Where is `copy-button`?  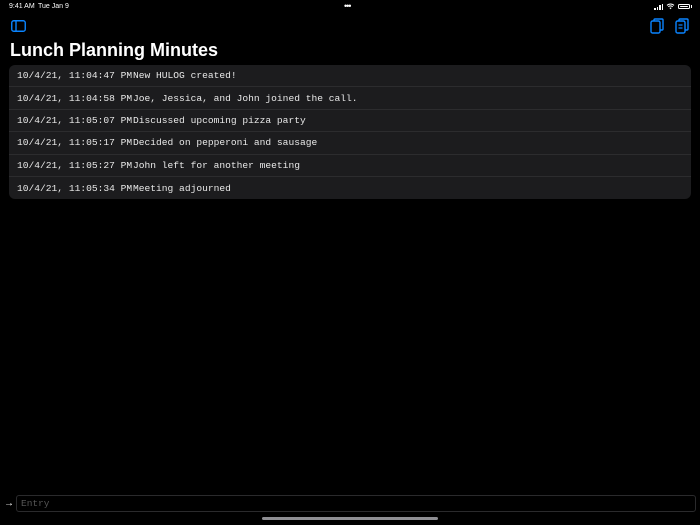 copy-button is located at coordinates (657, 26).